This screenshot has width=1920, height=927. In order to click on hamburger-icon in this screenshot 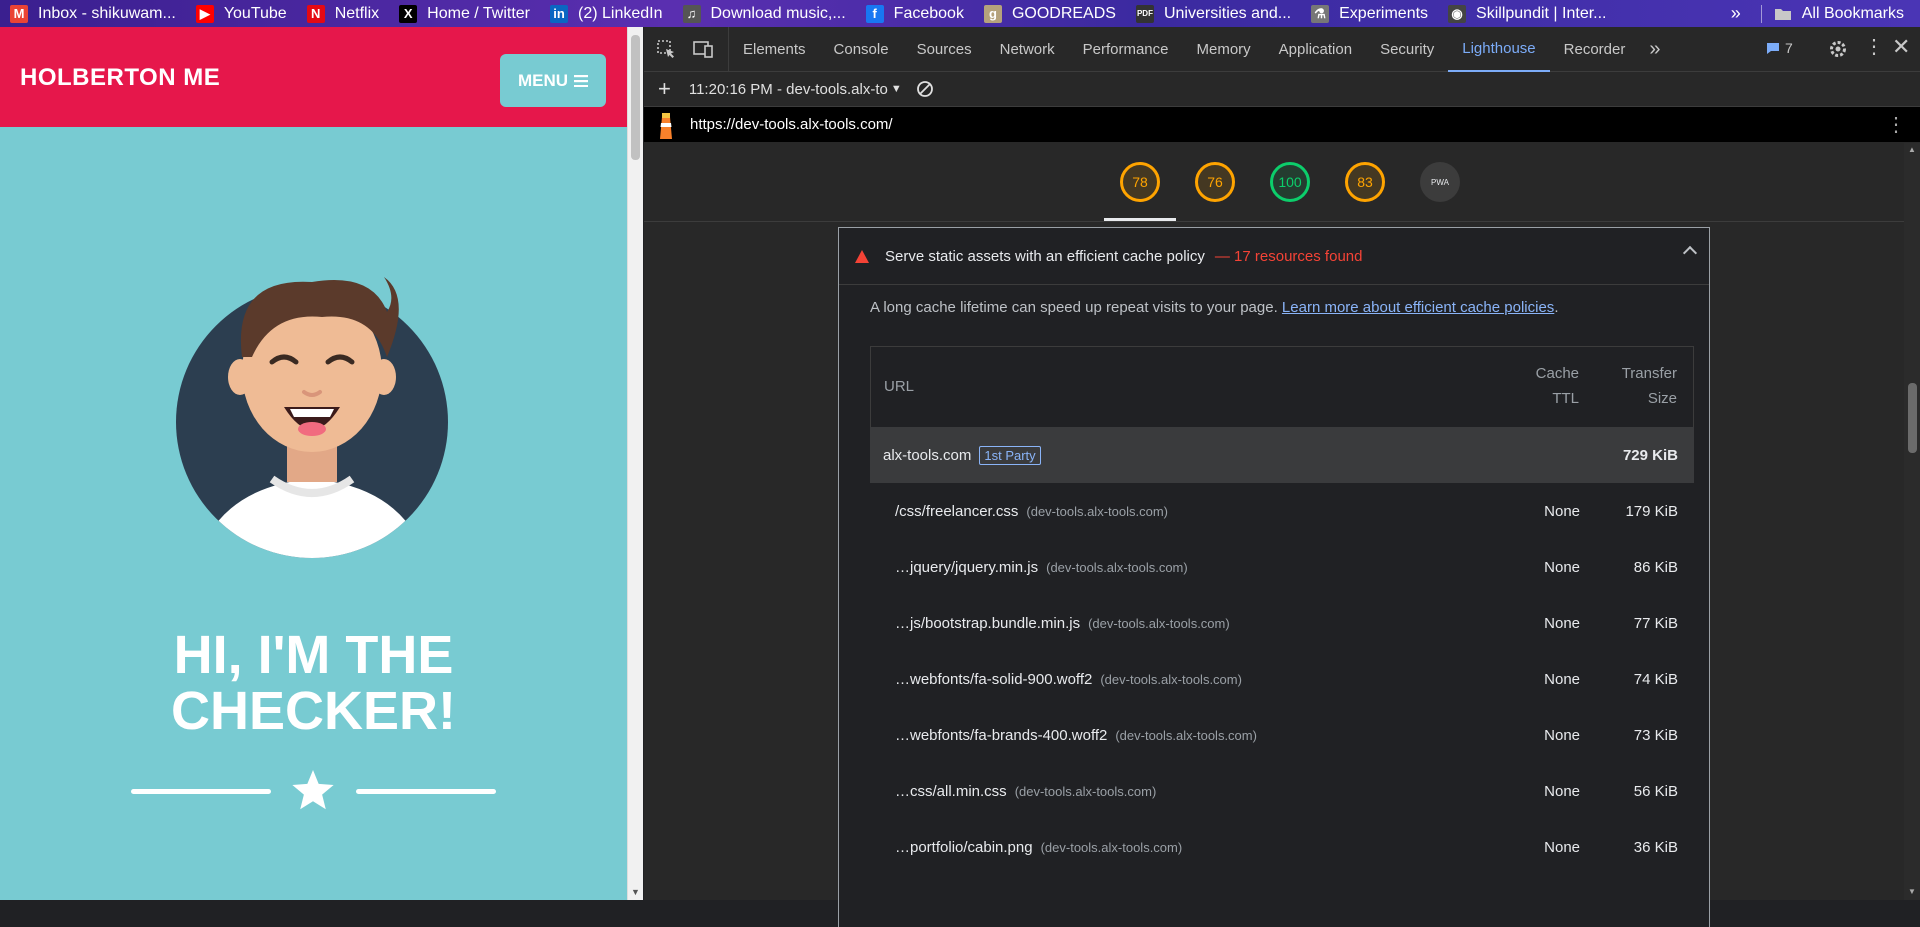, I will do `click(581, 80)`.